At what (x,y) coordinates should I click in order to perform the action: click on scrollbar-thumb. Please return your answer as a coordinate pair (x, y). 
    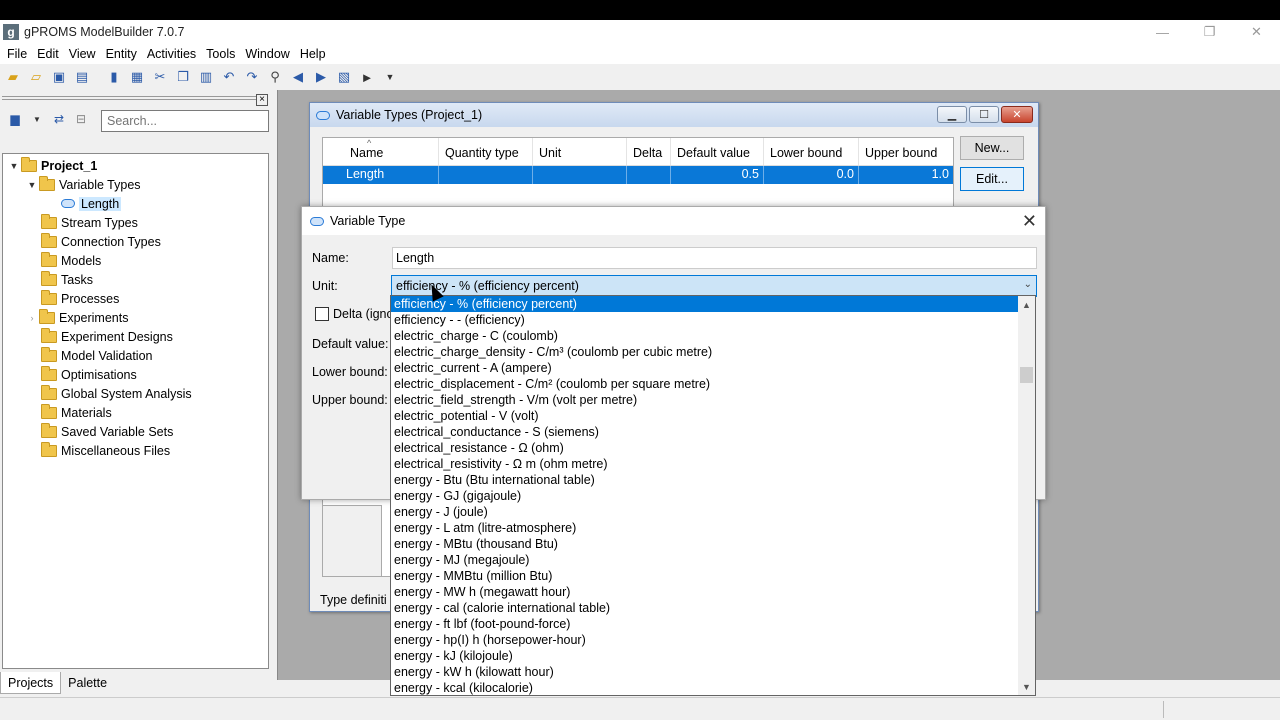
    Looking at the image, I should click on (1026, 375).